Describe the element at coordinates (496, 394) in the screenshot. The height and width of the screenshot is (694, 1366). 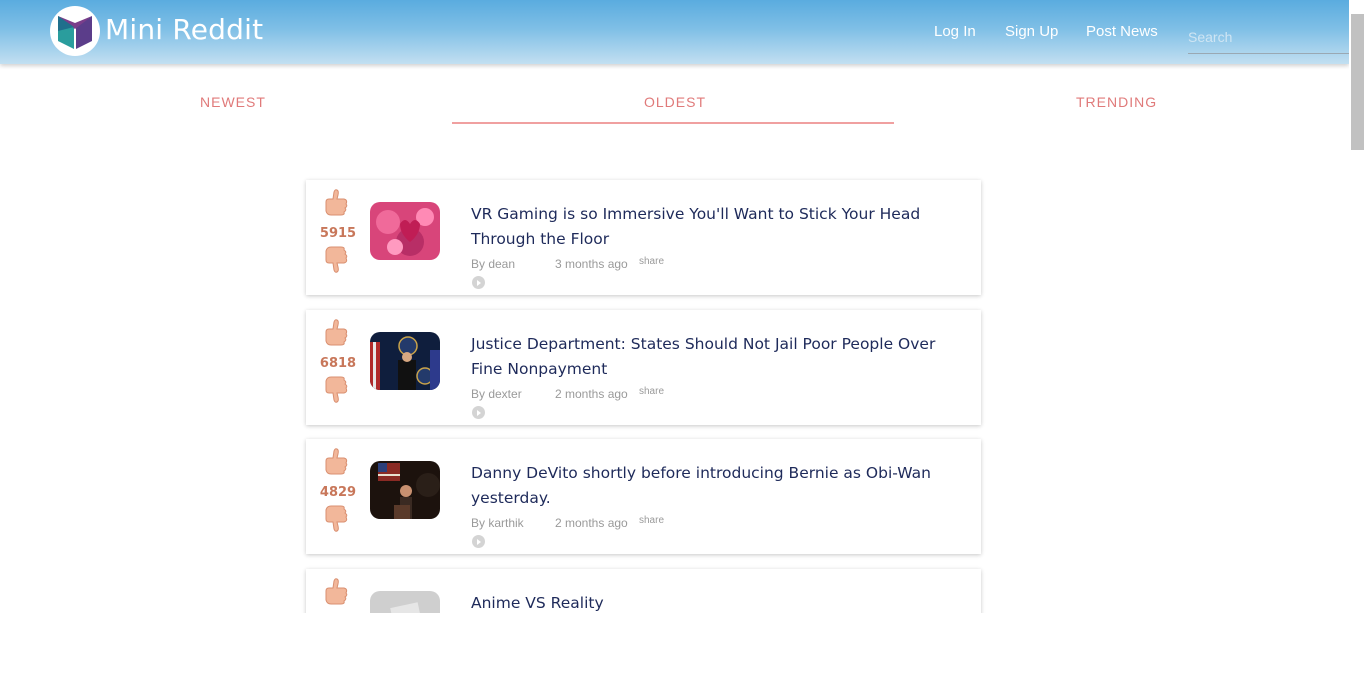
I see `post-author: By dexter` at that location.